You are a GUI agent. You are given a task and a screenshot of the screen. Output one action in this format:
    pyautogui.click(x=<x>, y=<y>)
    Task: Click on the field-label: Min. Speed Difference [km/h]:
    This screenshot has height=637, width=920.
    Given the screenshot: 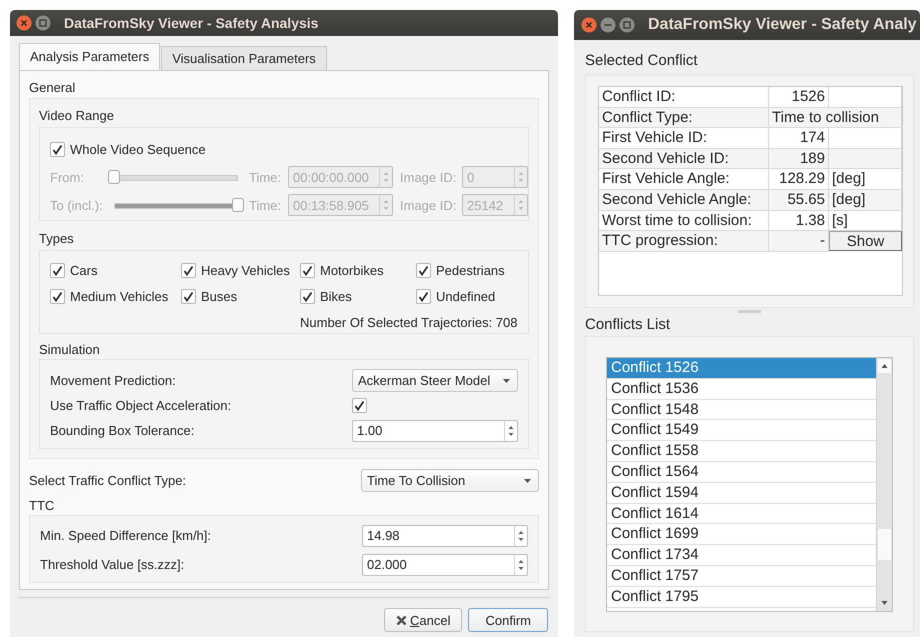 What is the action you would take?
    pyautogui.click(x=126, y=535)
    